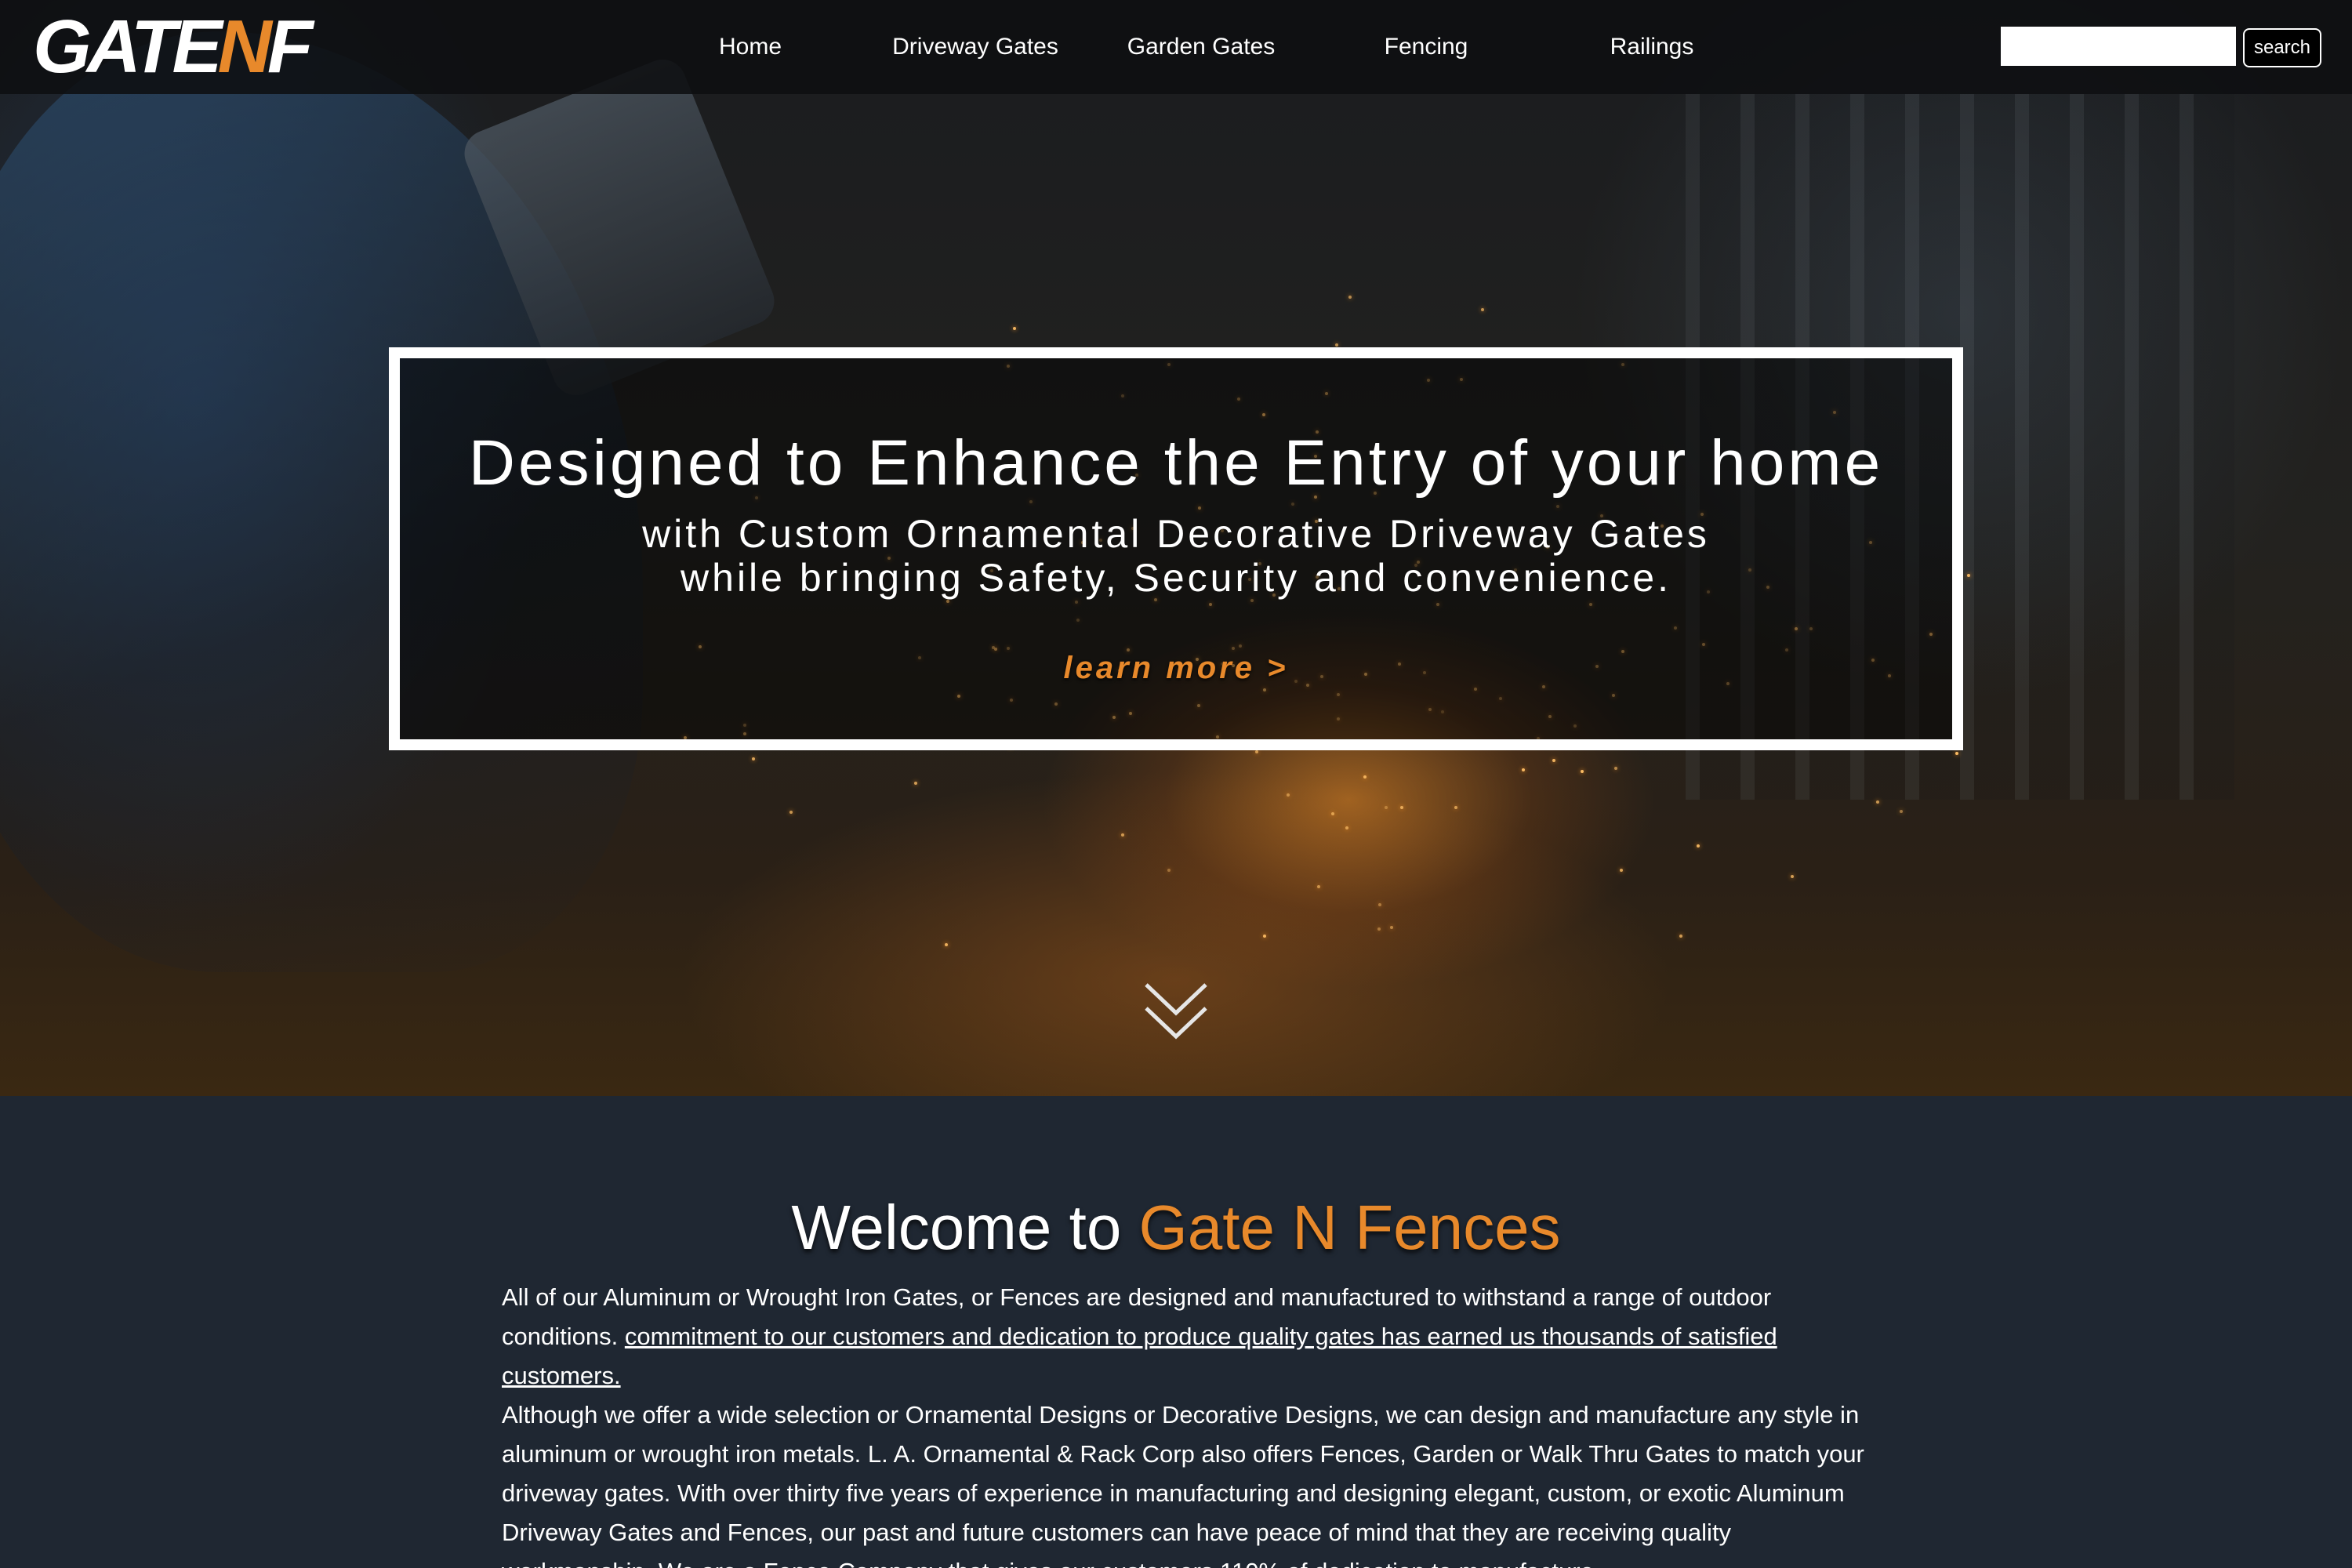  Describe the element at coordinates (1426, 47) in the screenshot. I see `nav-item-fencing: Fencing` at that location.